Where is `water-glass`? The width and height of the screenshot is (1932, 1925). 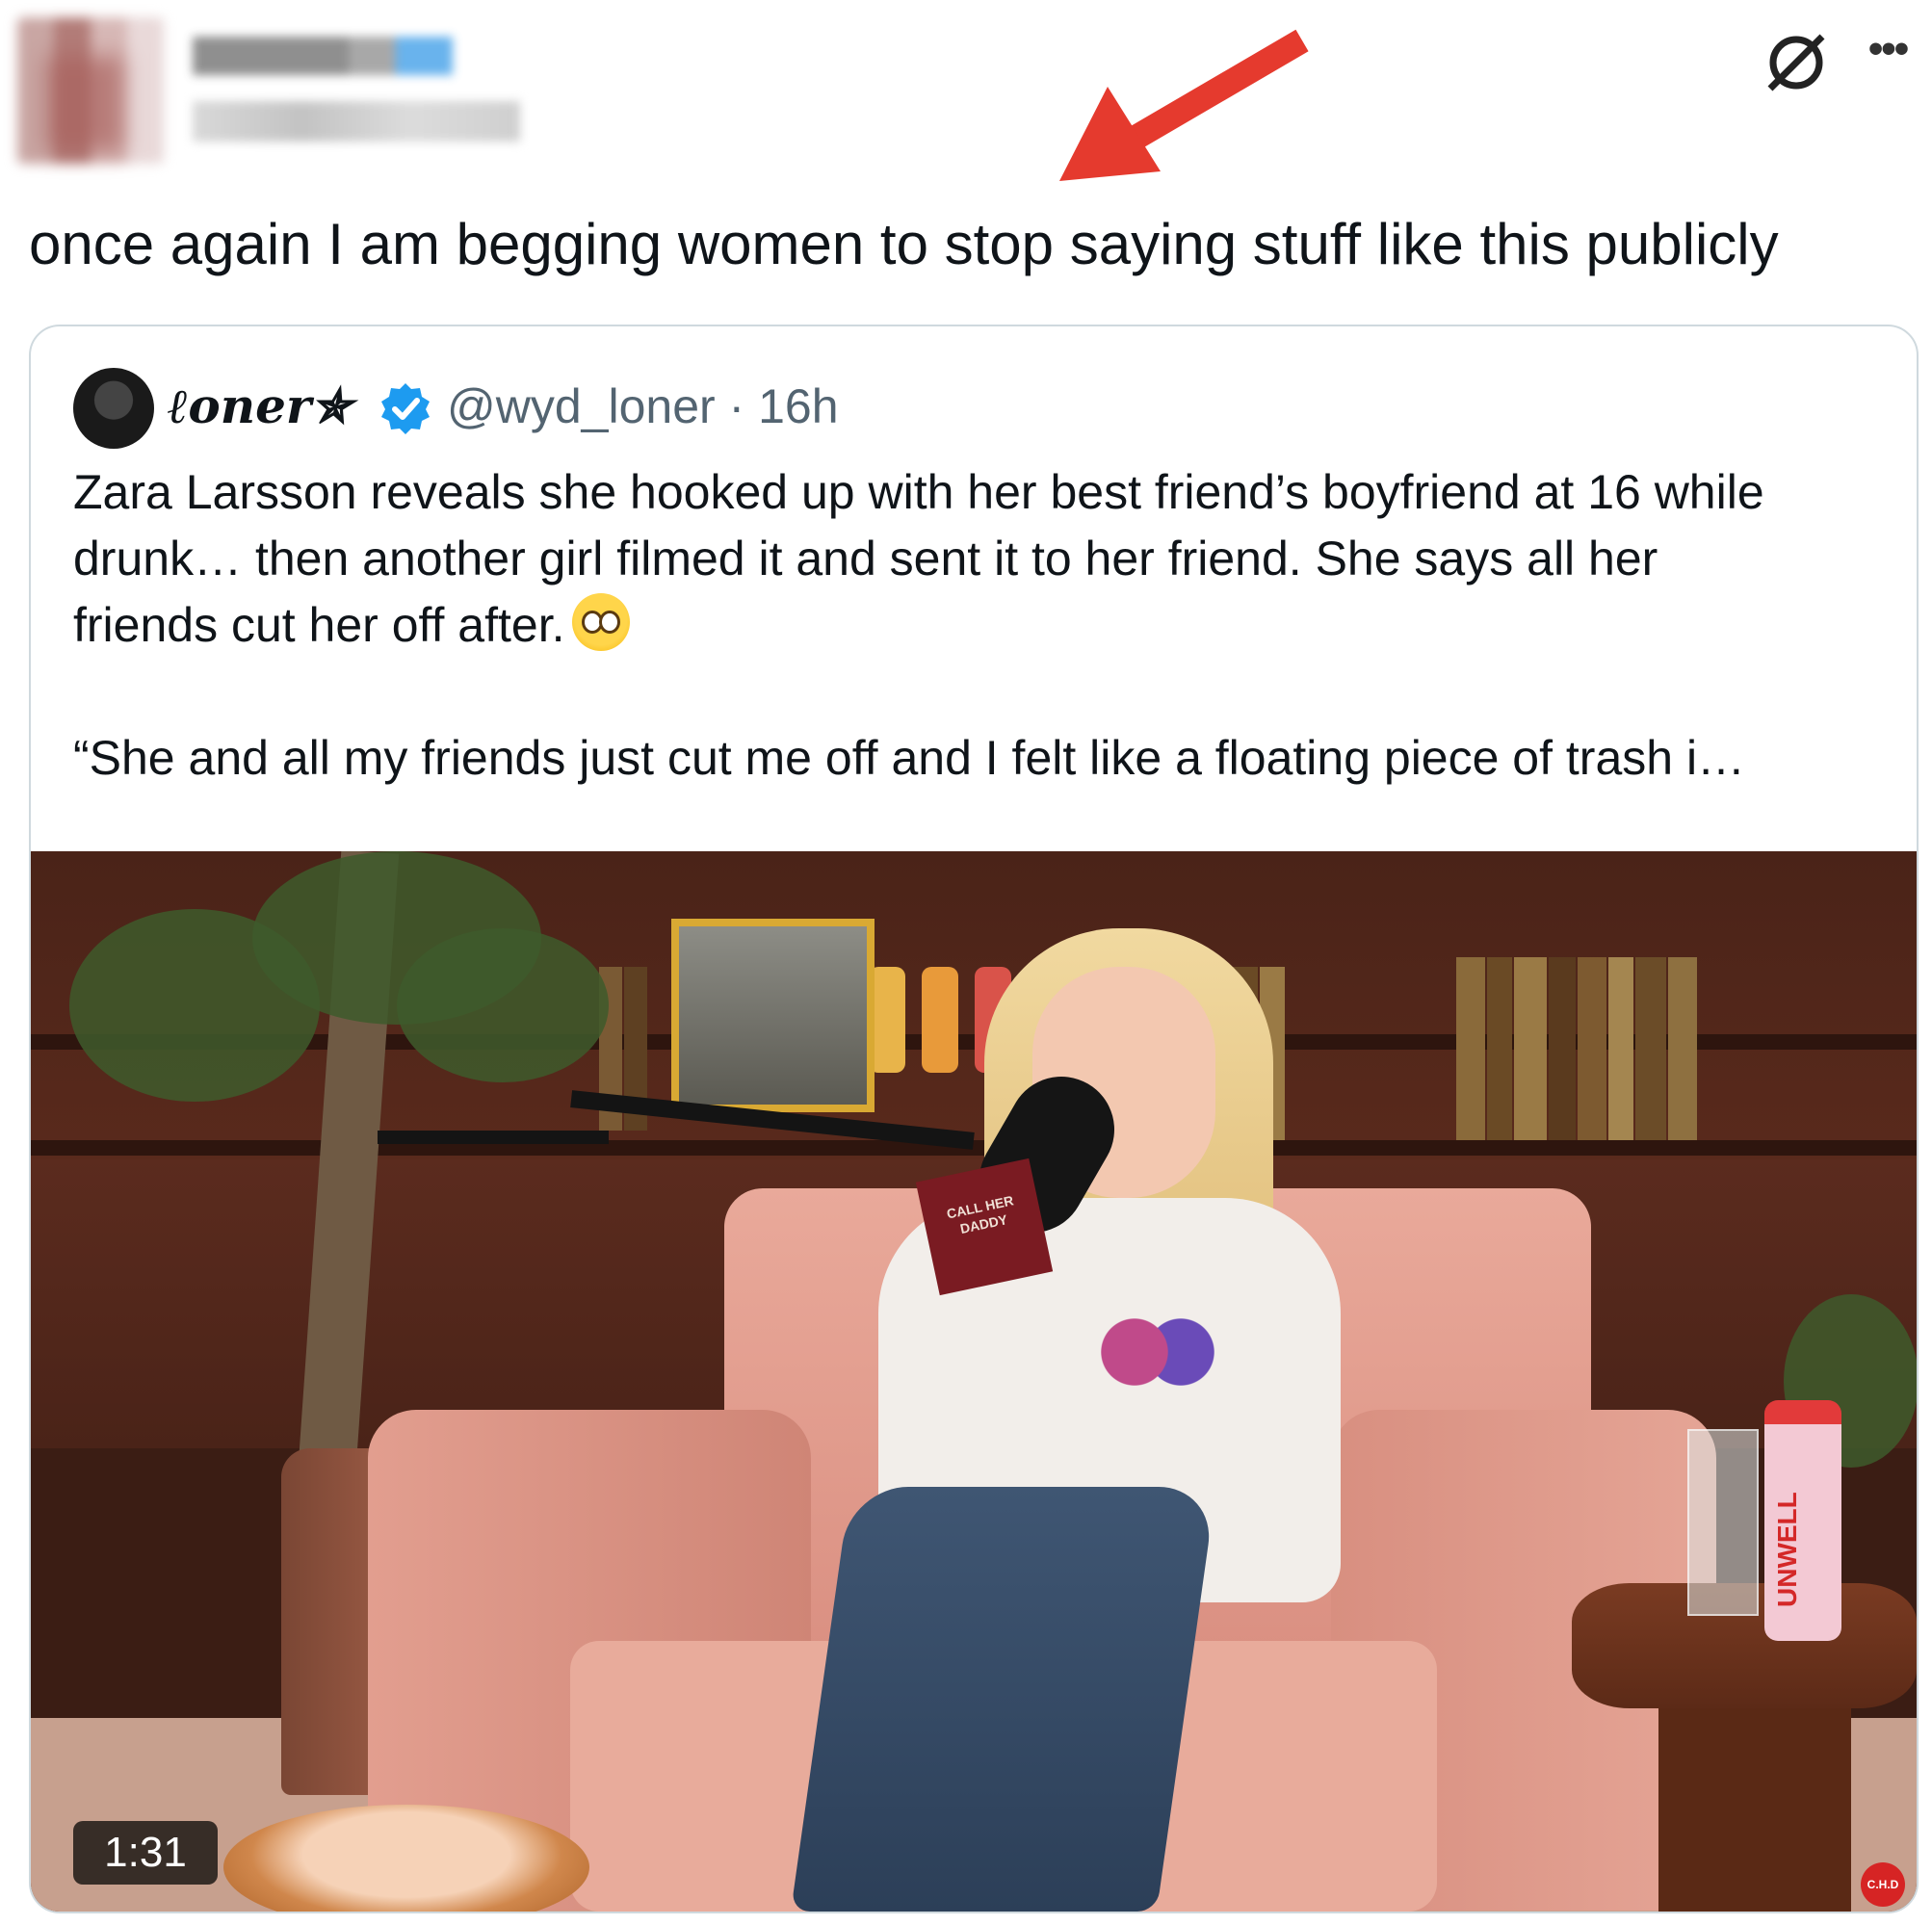 water-glass is located at coordinates (1723, 1522).